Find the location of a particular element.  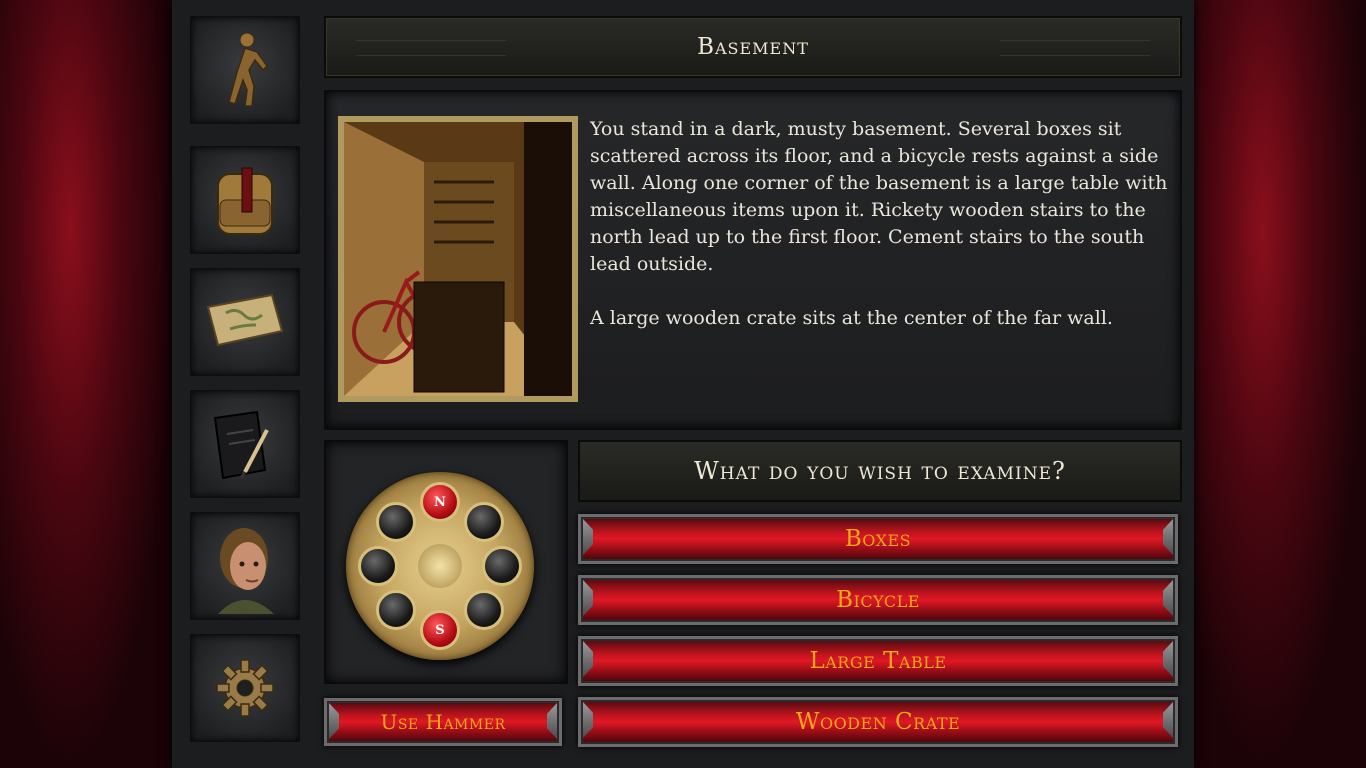

examine-prompt-bar: What do you wish to examine? is located at coordinates (880, 471).